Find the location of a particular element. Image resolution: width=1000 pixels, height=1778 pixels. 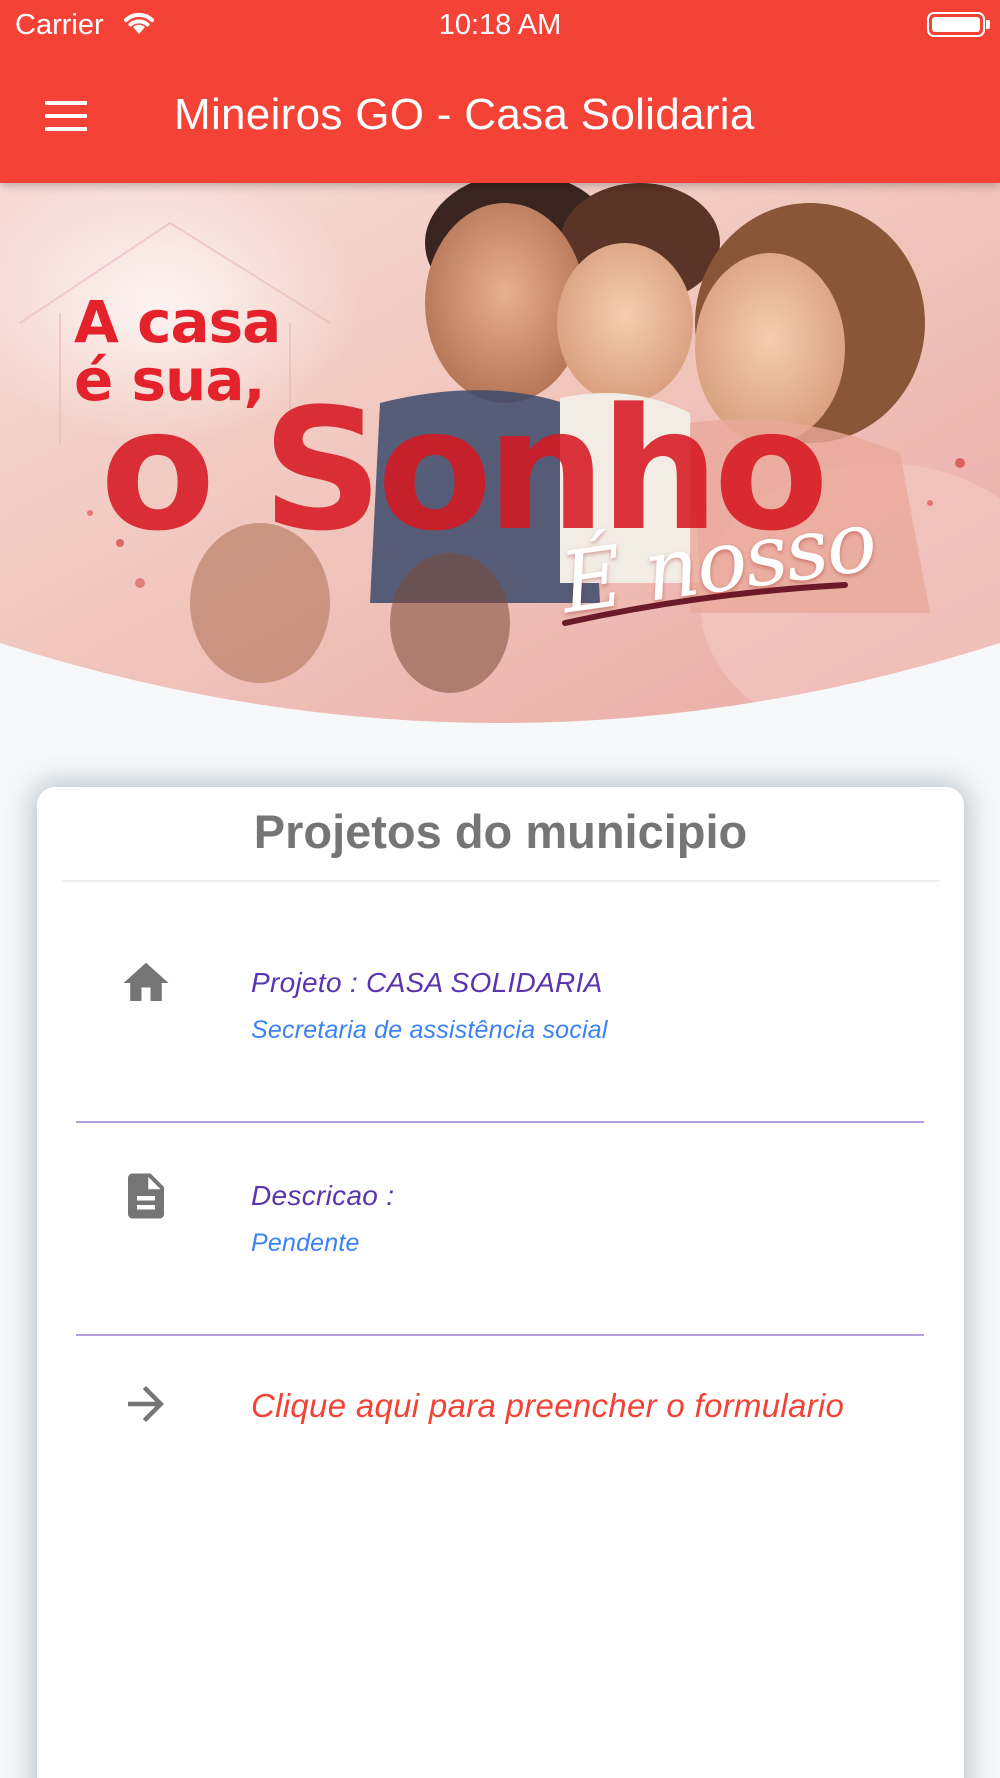

arrow-forward-icon is located at coordinates (146, 1404).